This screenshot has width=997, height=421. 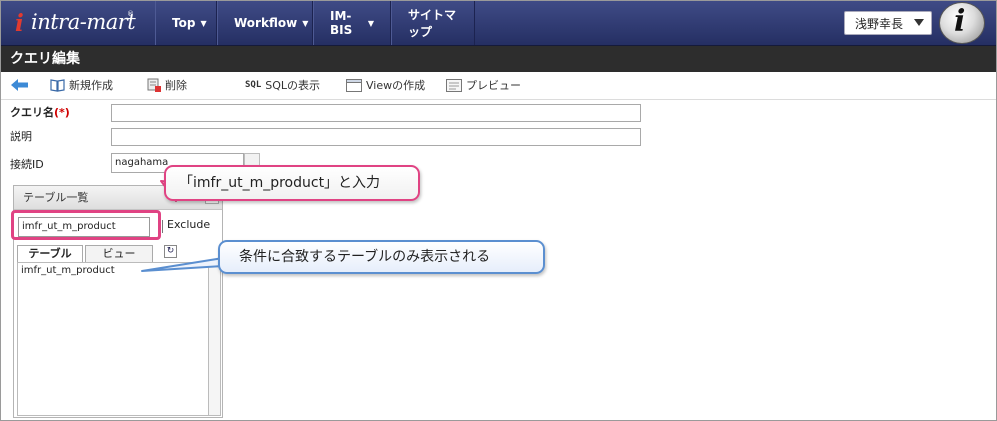 I want to click on description-label: 説明, so click(x=21, y=136).